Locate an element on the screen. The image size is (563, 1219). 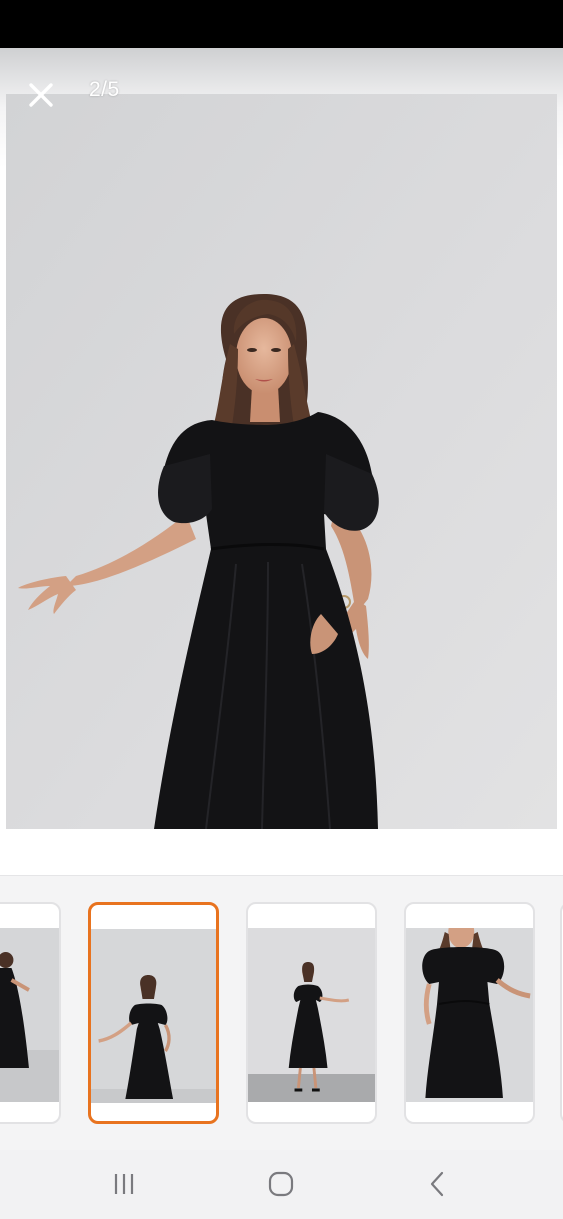
back-icon is located at coordinates (437, 1184).